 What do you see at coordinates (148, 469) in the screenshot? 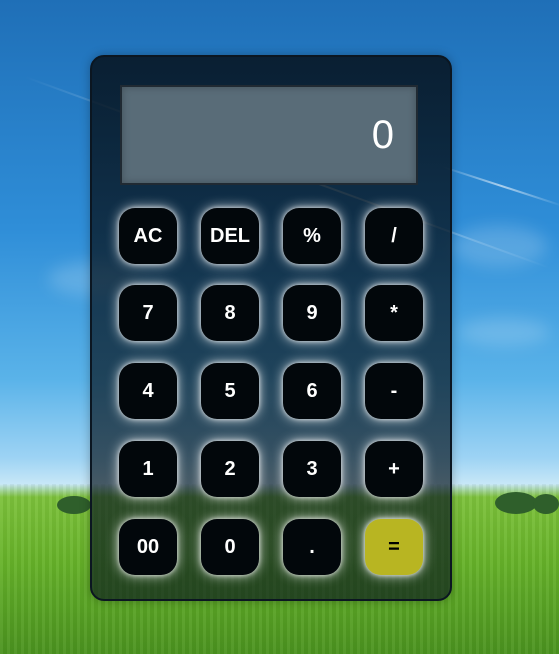
I see `digit-1-button: 1` at bounding box center [148, 469].